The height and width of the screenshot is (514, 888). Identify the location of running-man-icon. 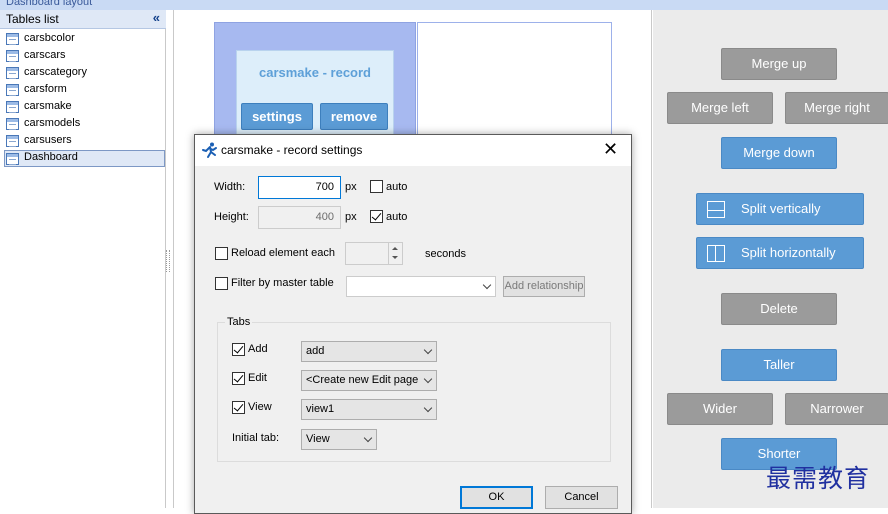
(209, 150).